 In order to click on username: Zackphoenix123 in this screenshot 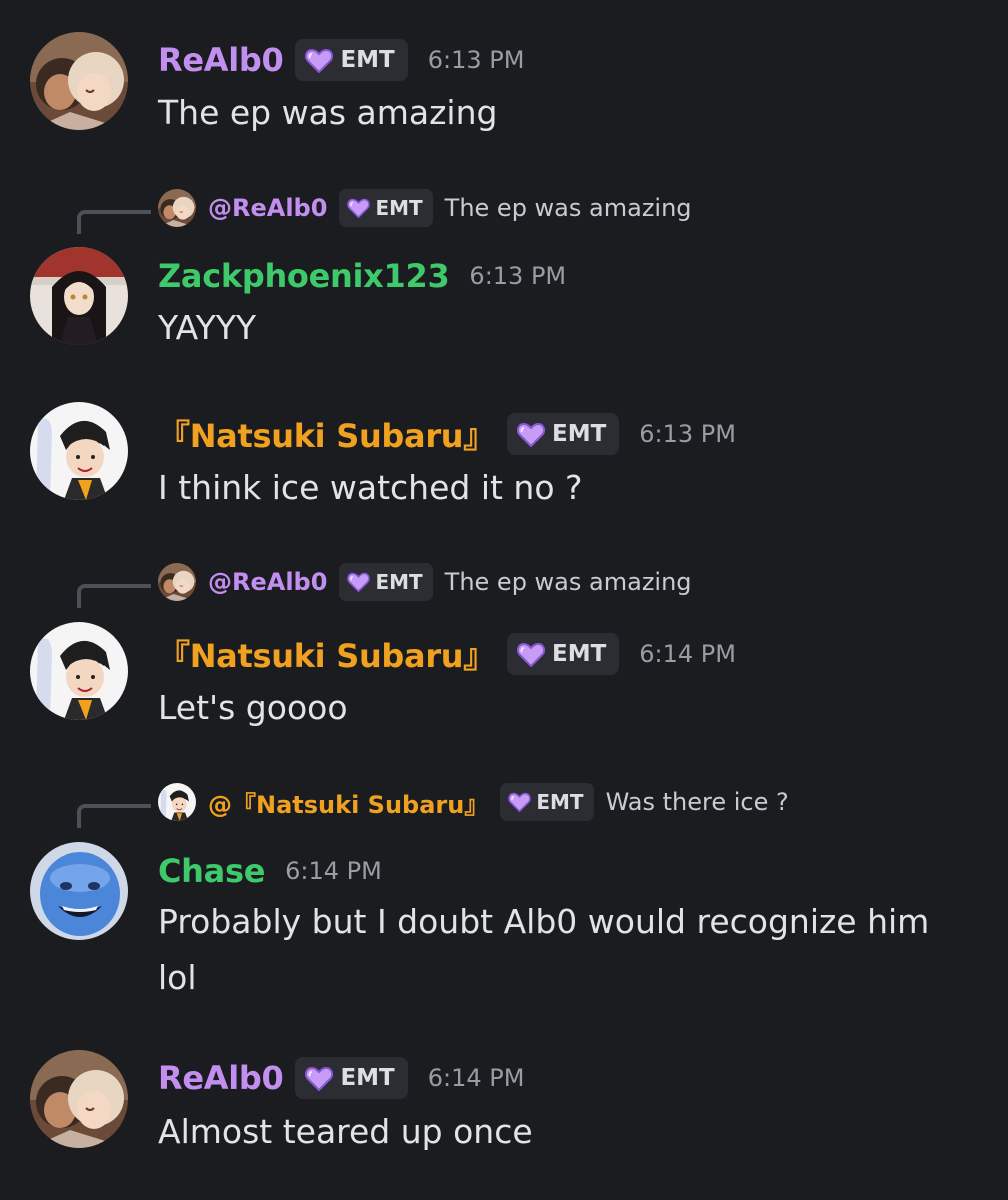, I will do `click(304, 276)`.